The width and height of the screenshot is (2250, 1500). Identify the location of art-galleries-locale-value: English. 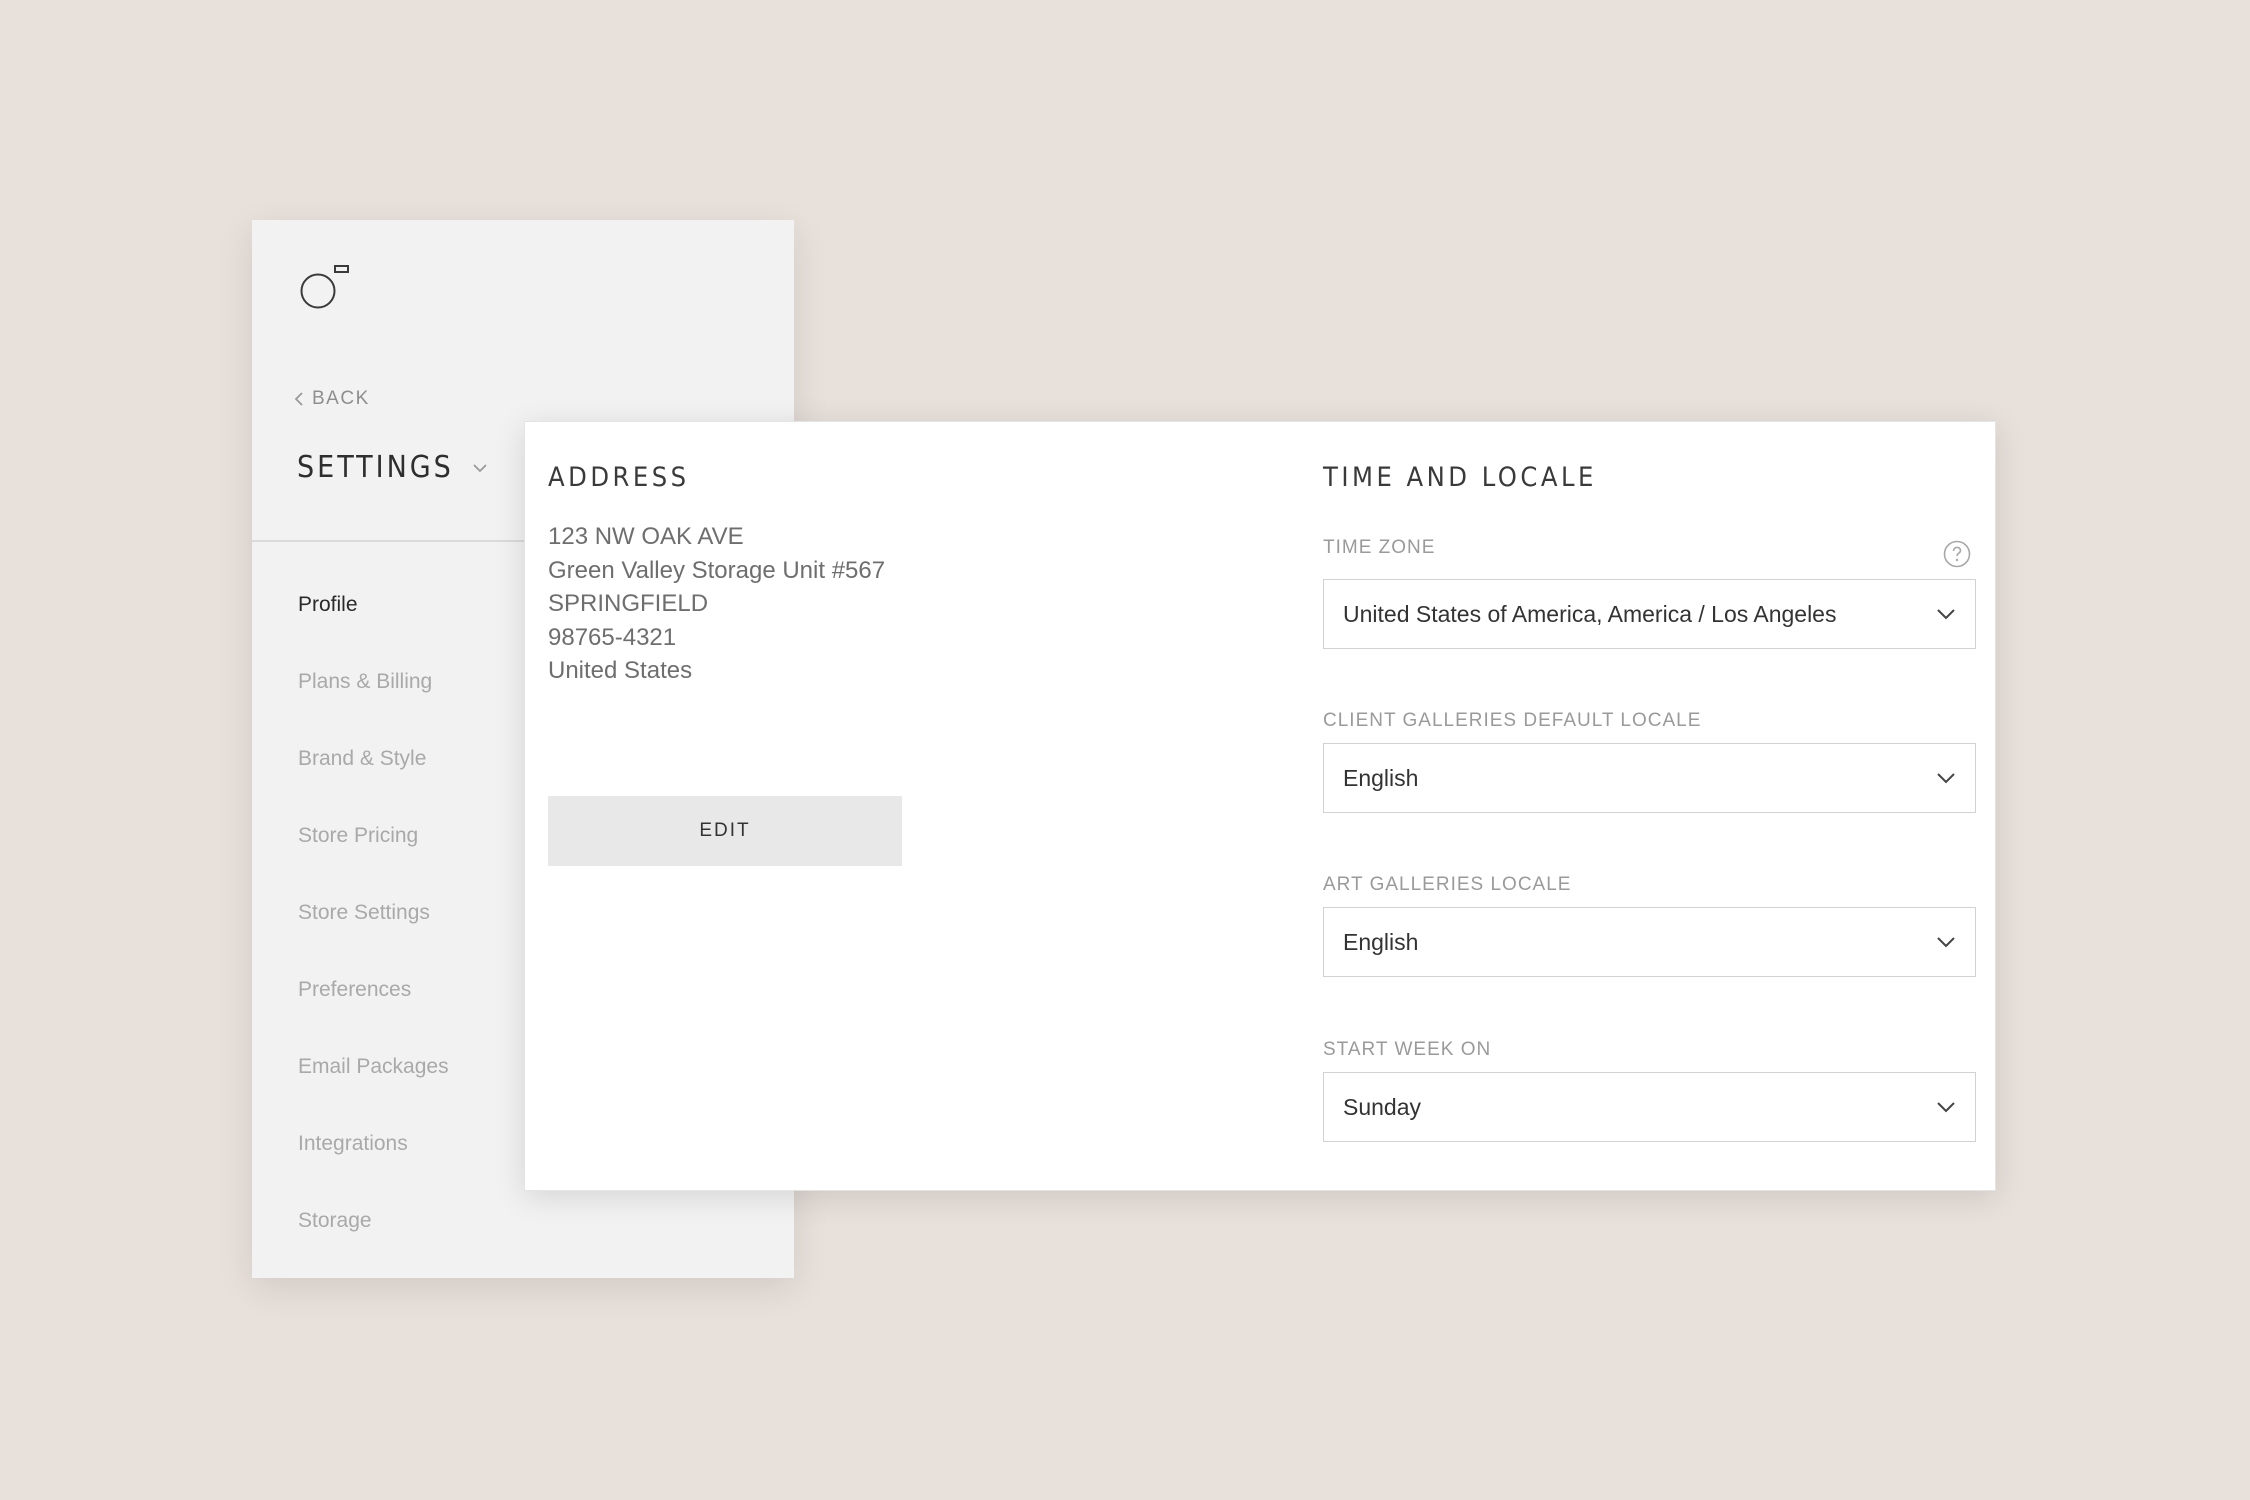
(1381, 941).